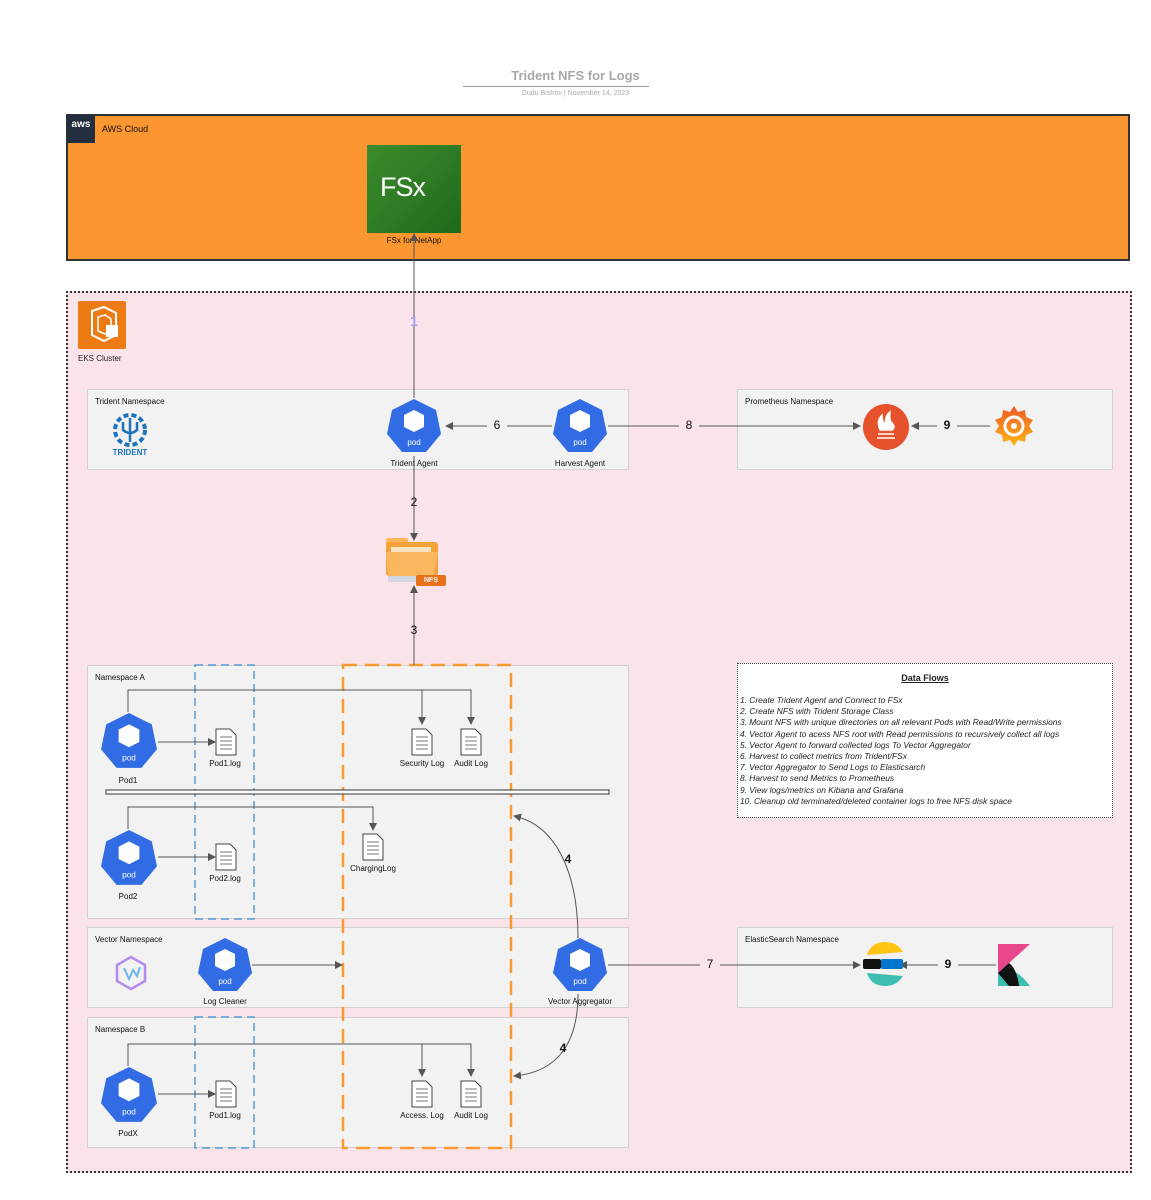  I want to click on flow-number-8: 8, so click(689, 425).